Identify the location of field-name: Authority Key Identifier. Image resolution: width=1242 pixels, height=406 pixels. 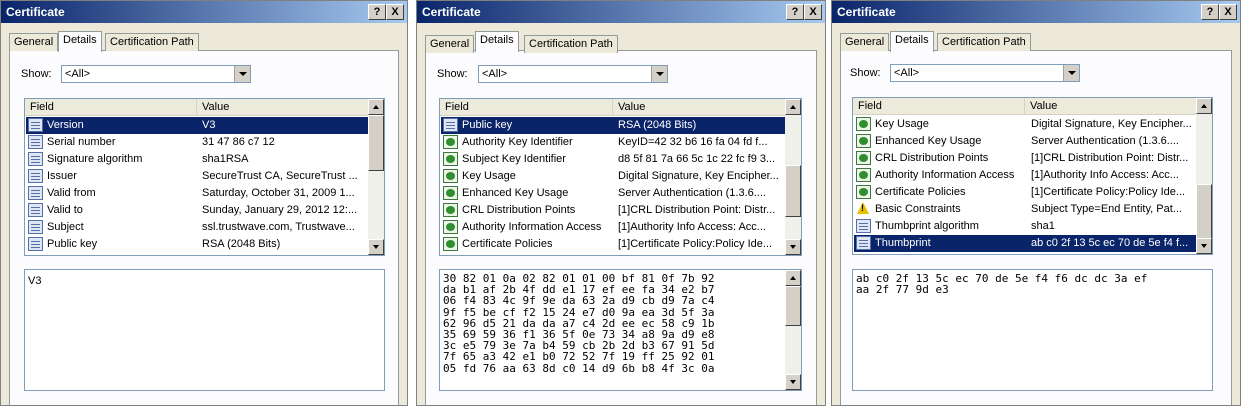
(517, 142).